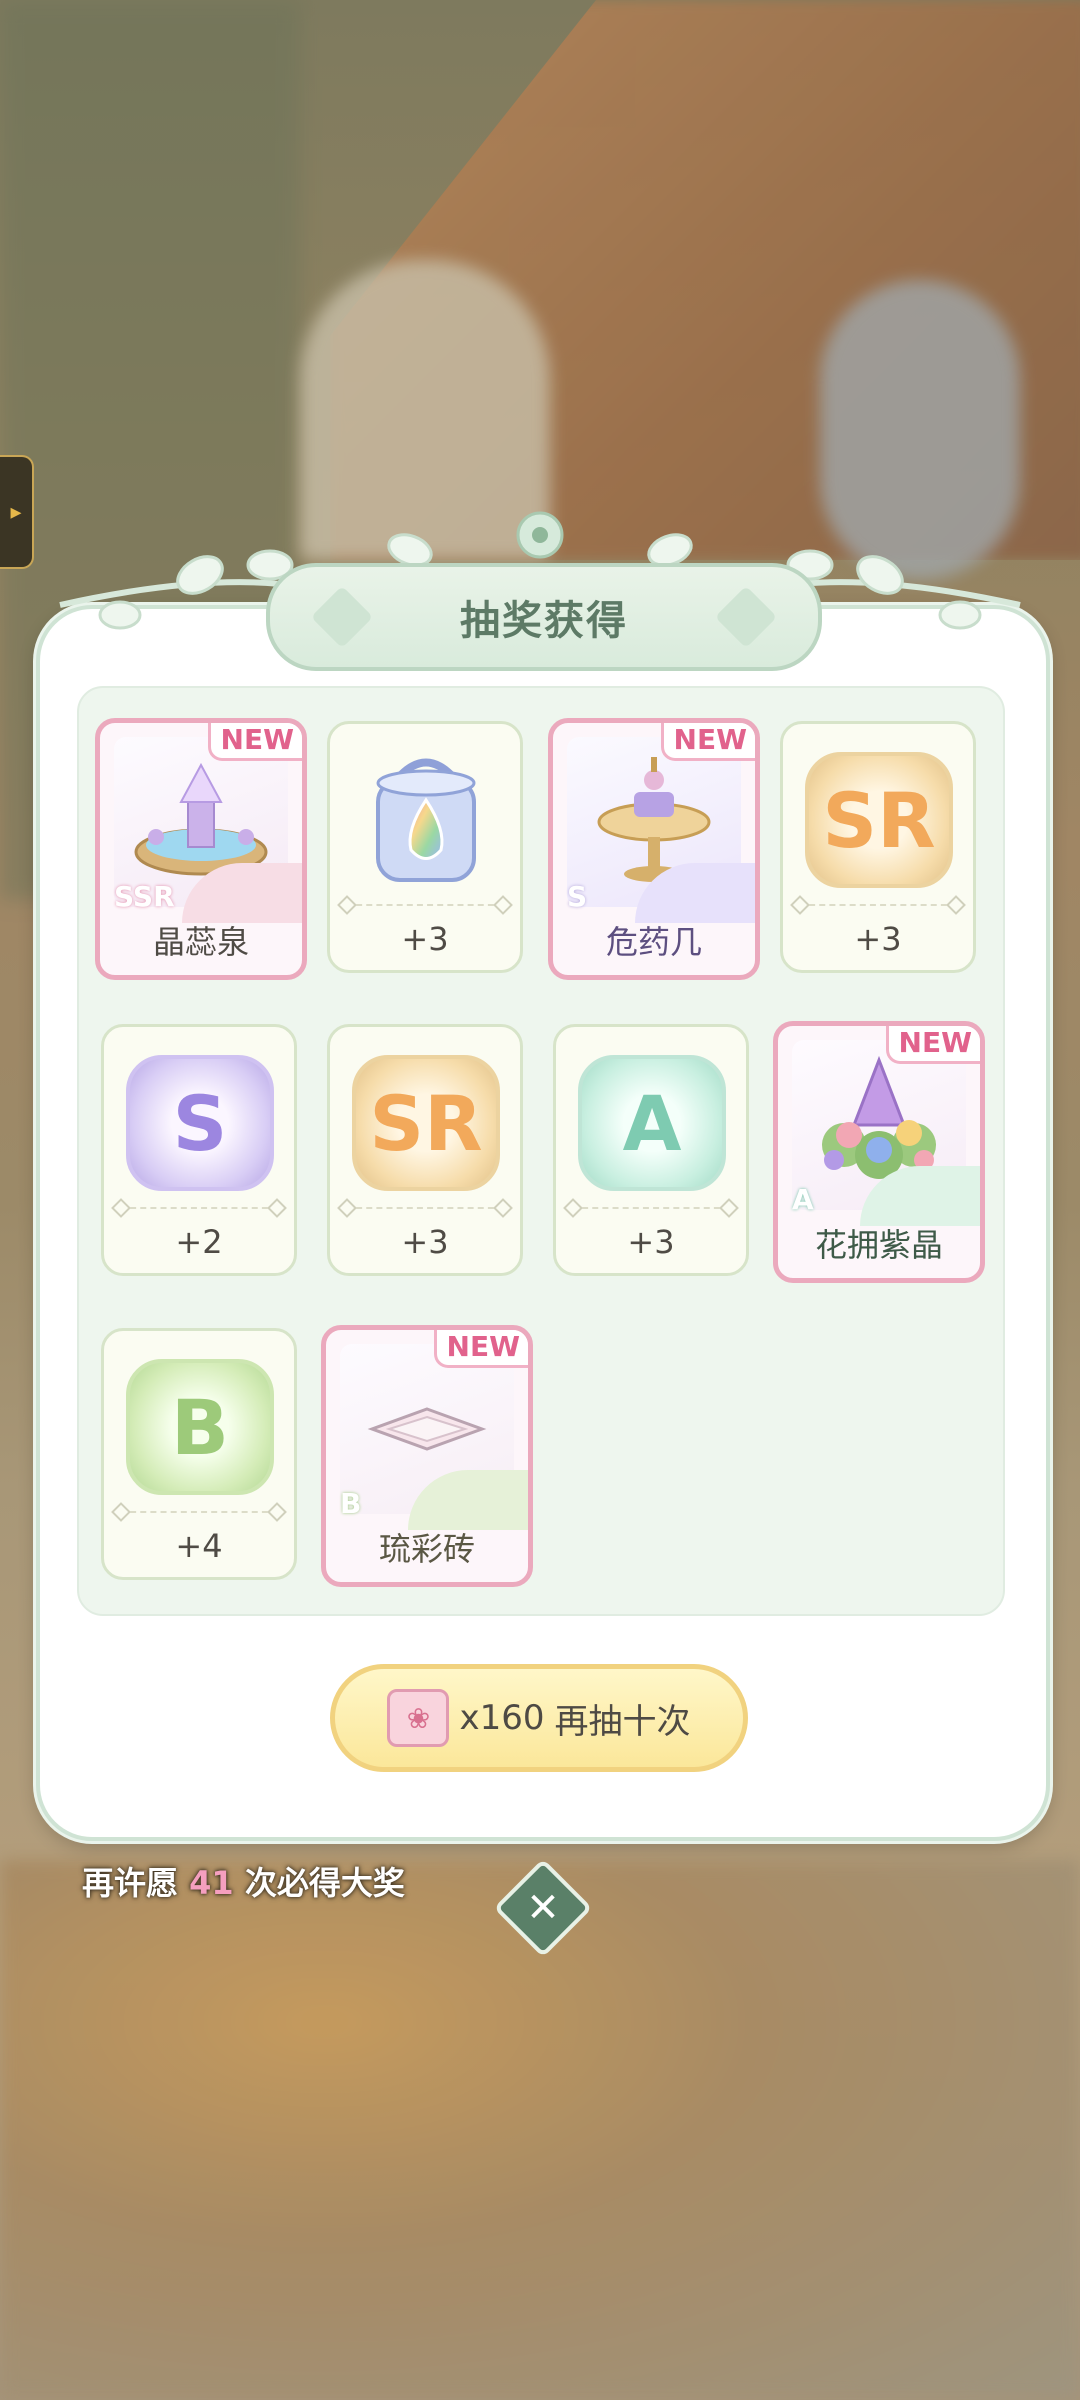  I want to click on b-fragment-icon: B, so click(200, 1427).